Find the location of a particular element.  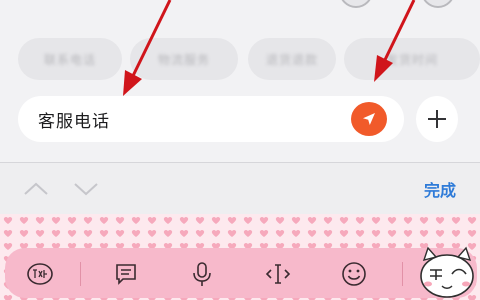

quick-reply-chip: 联系电话 is located at coordinates (70, 59).